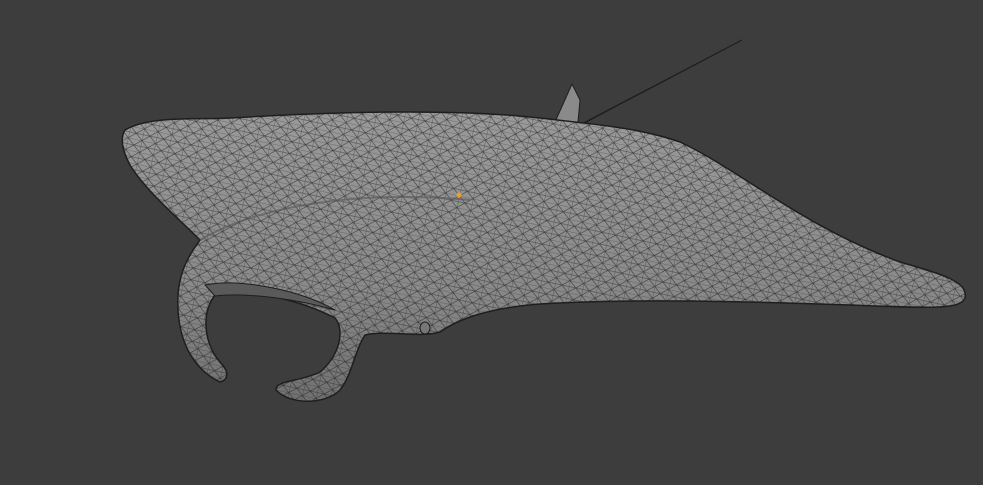  I want to click on object-origin-dot, so click(459, 195).